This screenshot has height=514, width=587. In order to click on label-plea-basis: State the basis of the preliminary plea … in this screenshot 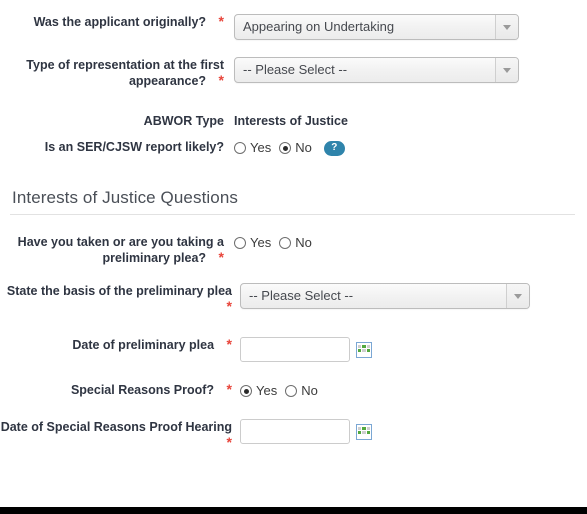, I will do `click(116, 299)`.